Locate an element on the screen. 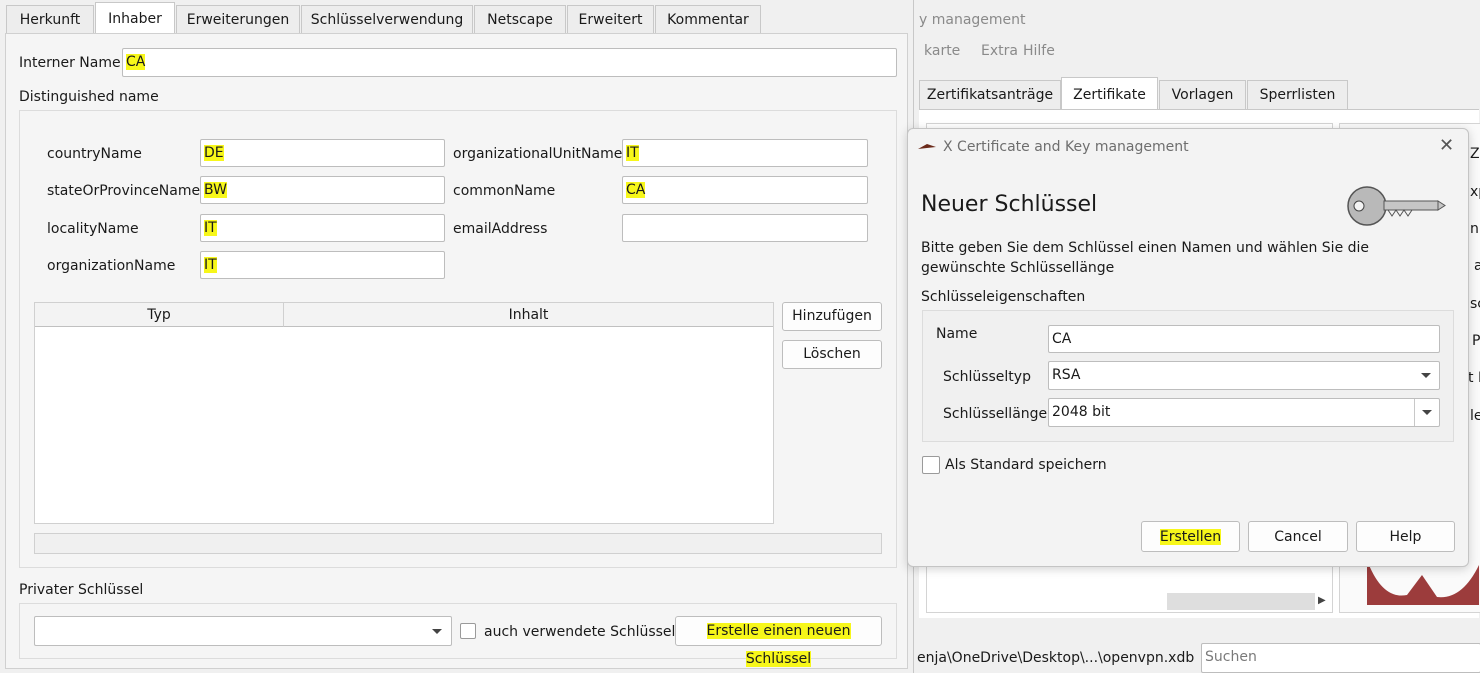 The height and width of the screenshot is (673, 1480). delete-button: Löschen is located at coordinates (832, 354).